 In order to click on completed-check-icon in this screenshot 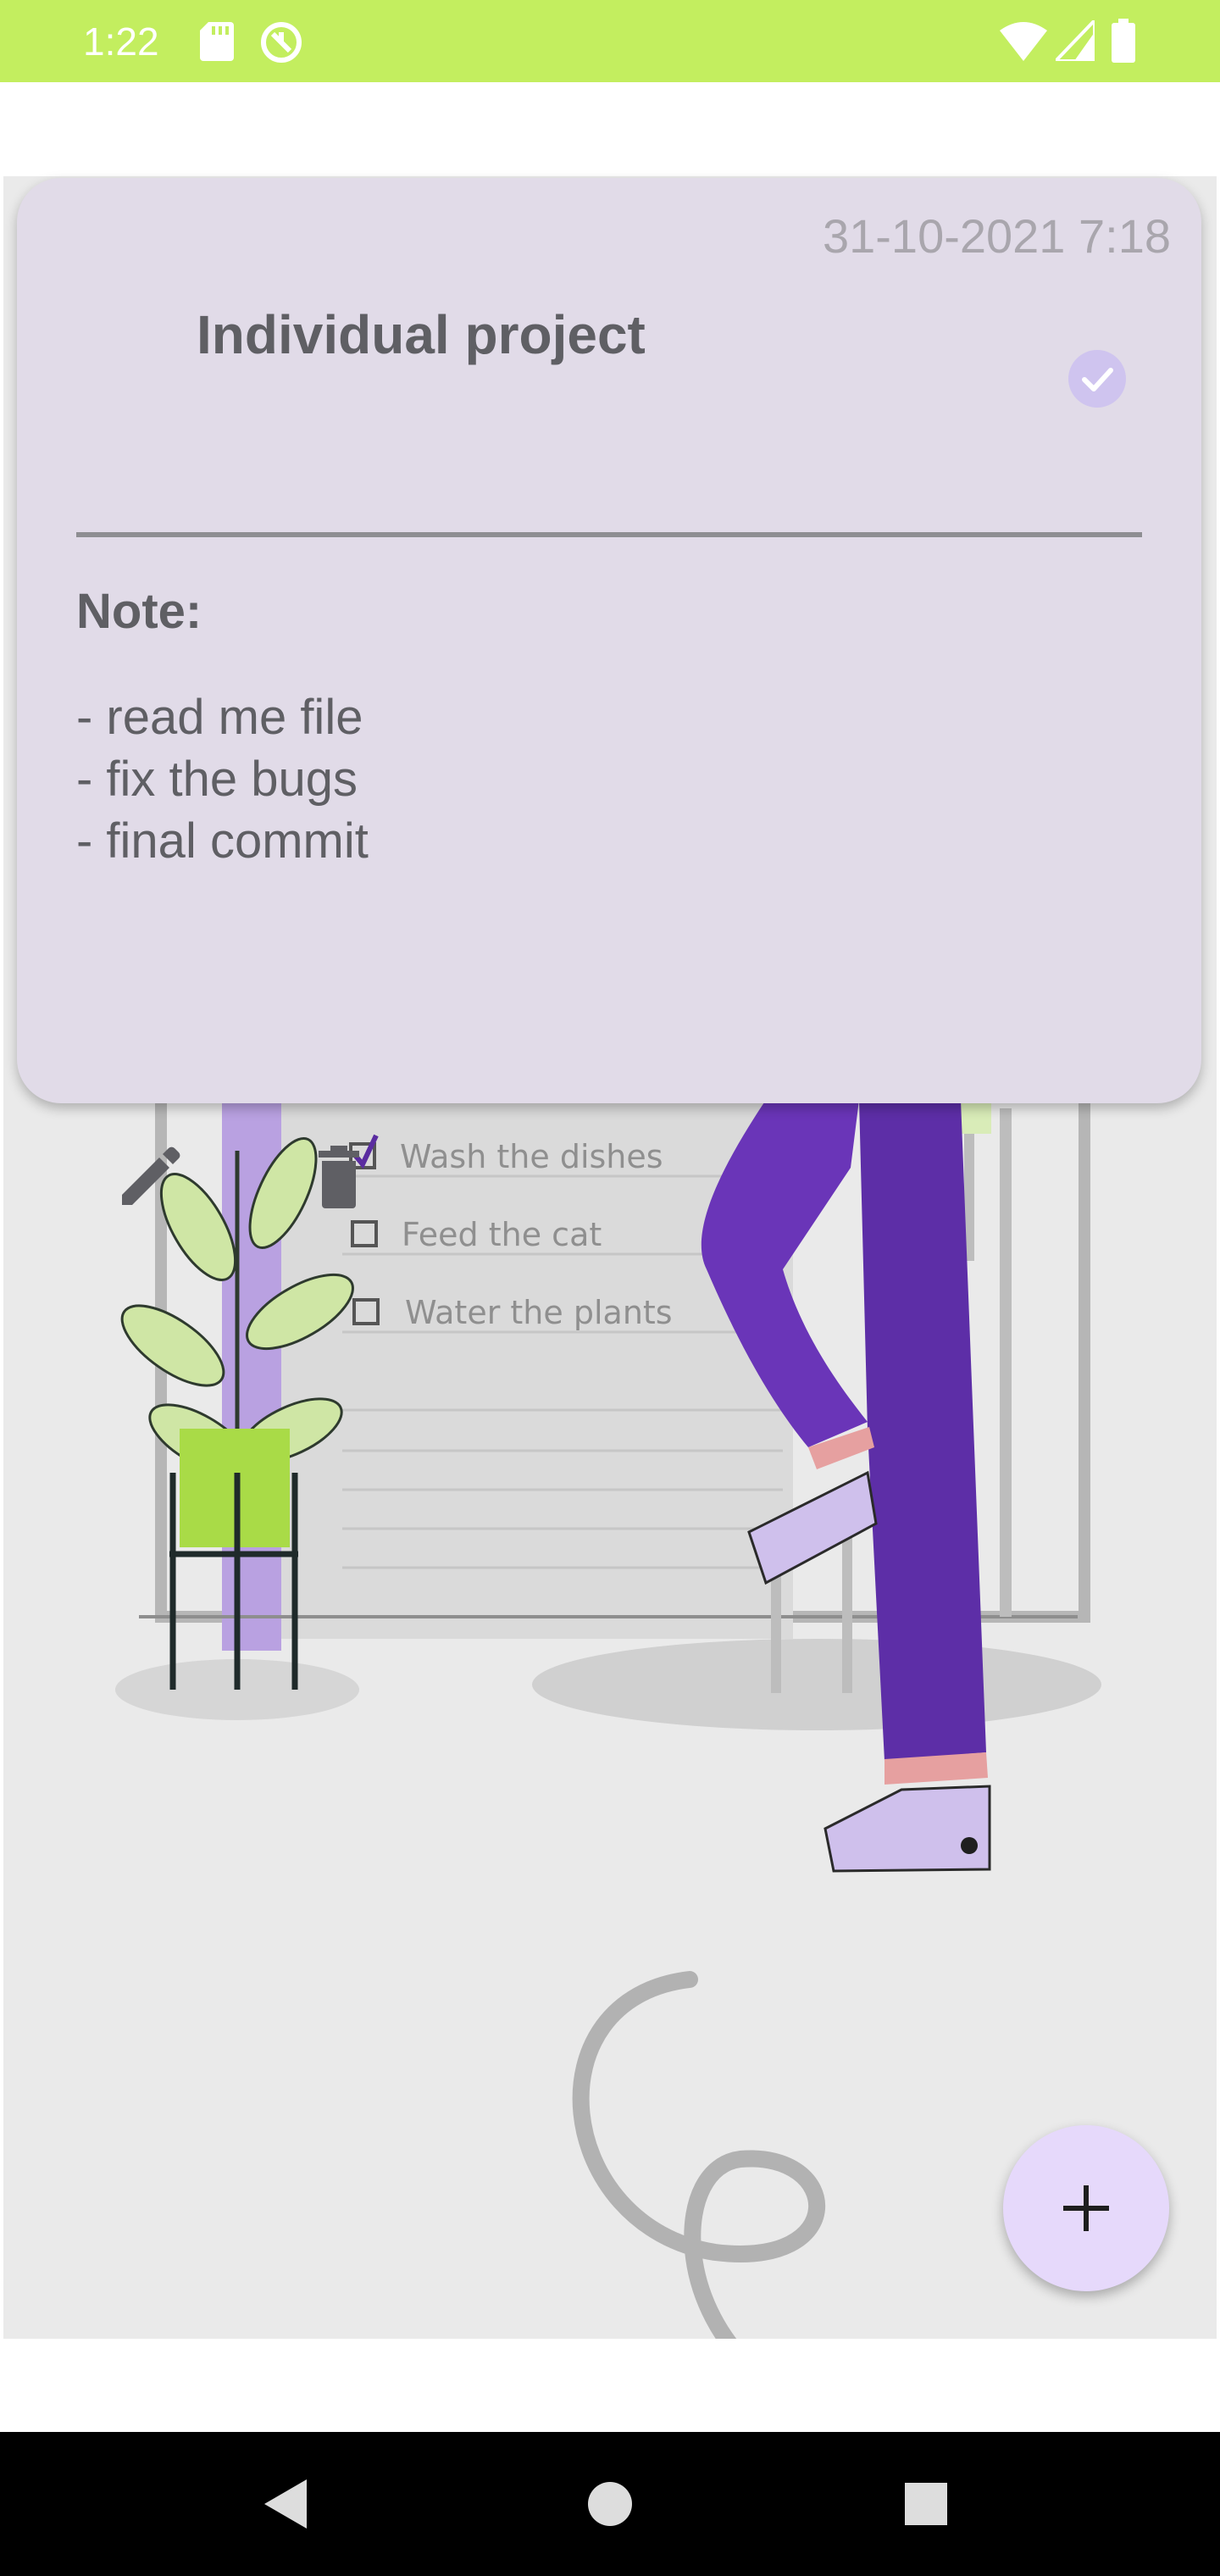, I will do `click(1097, 378)`.